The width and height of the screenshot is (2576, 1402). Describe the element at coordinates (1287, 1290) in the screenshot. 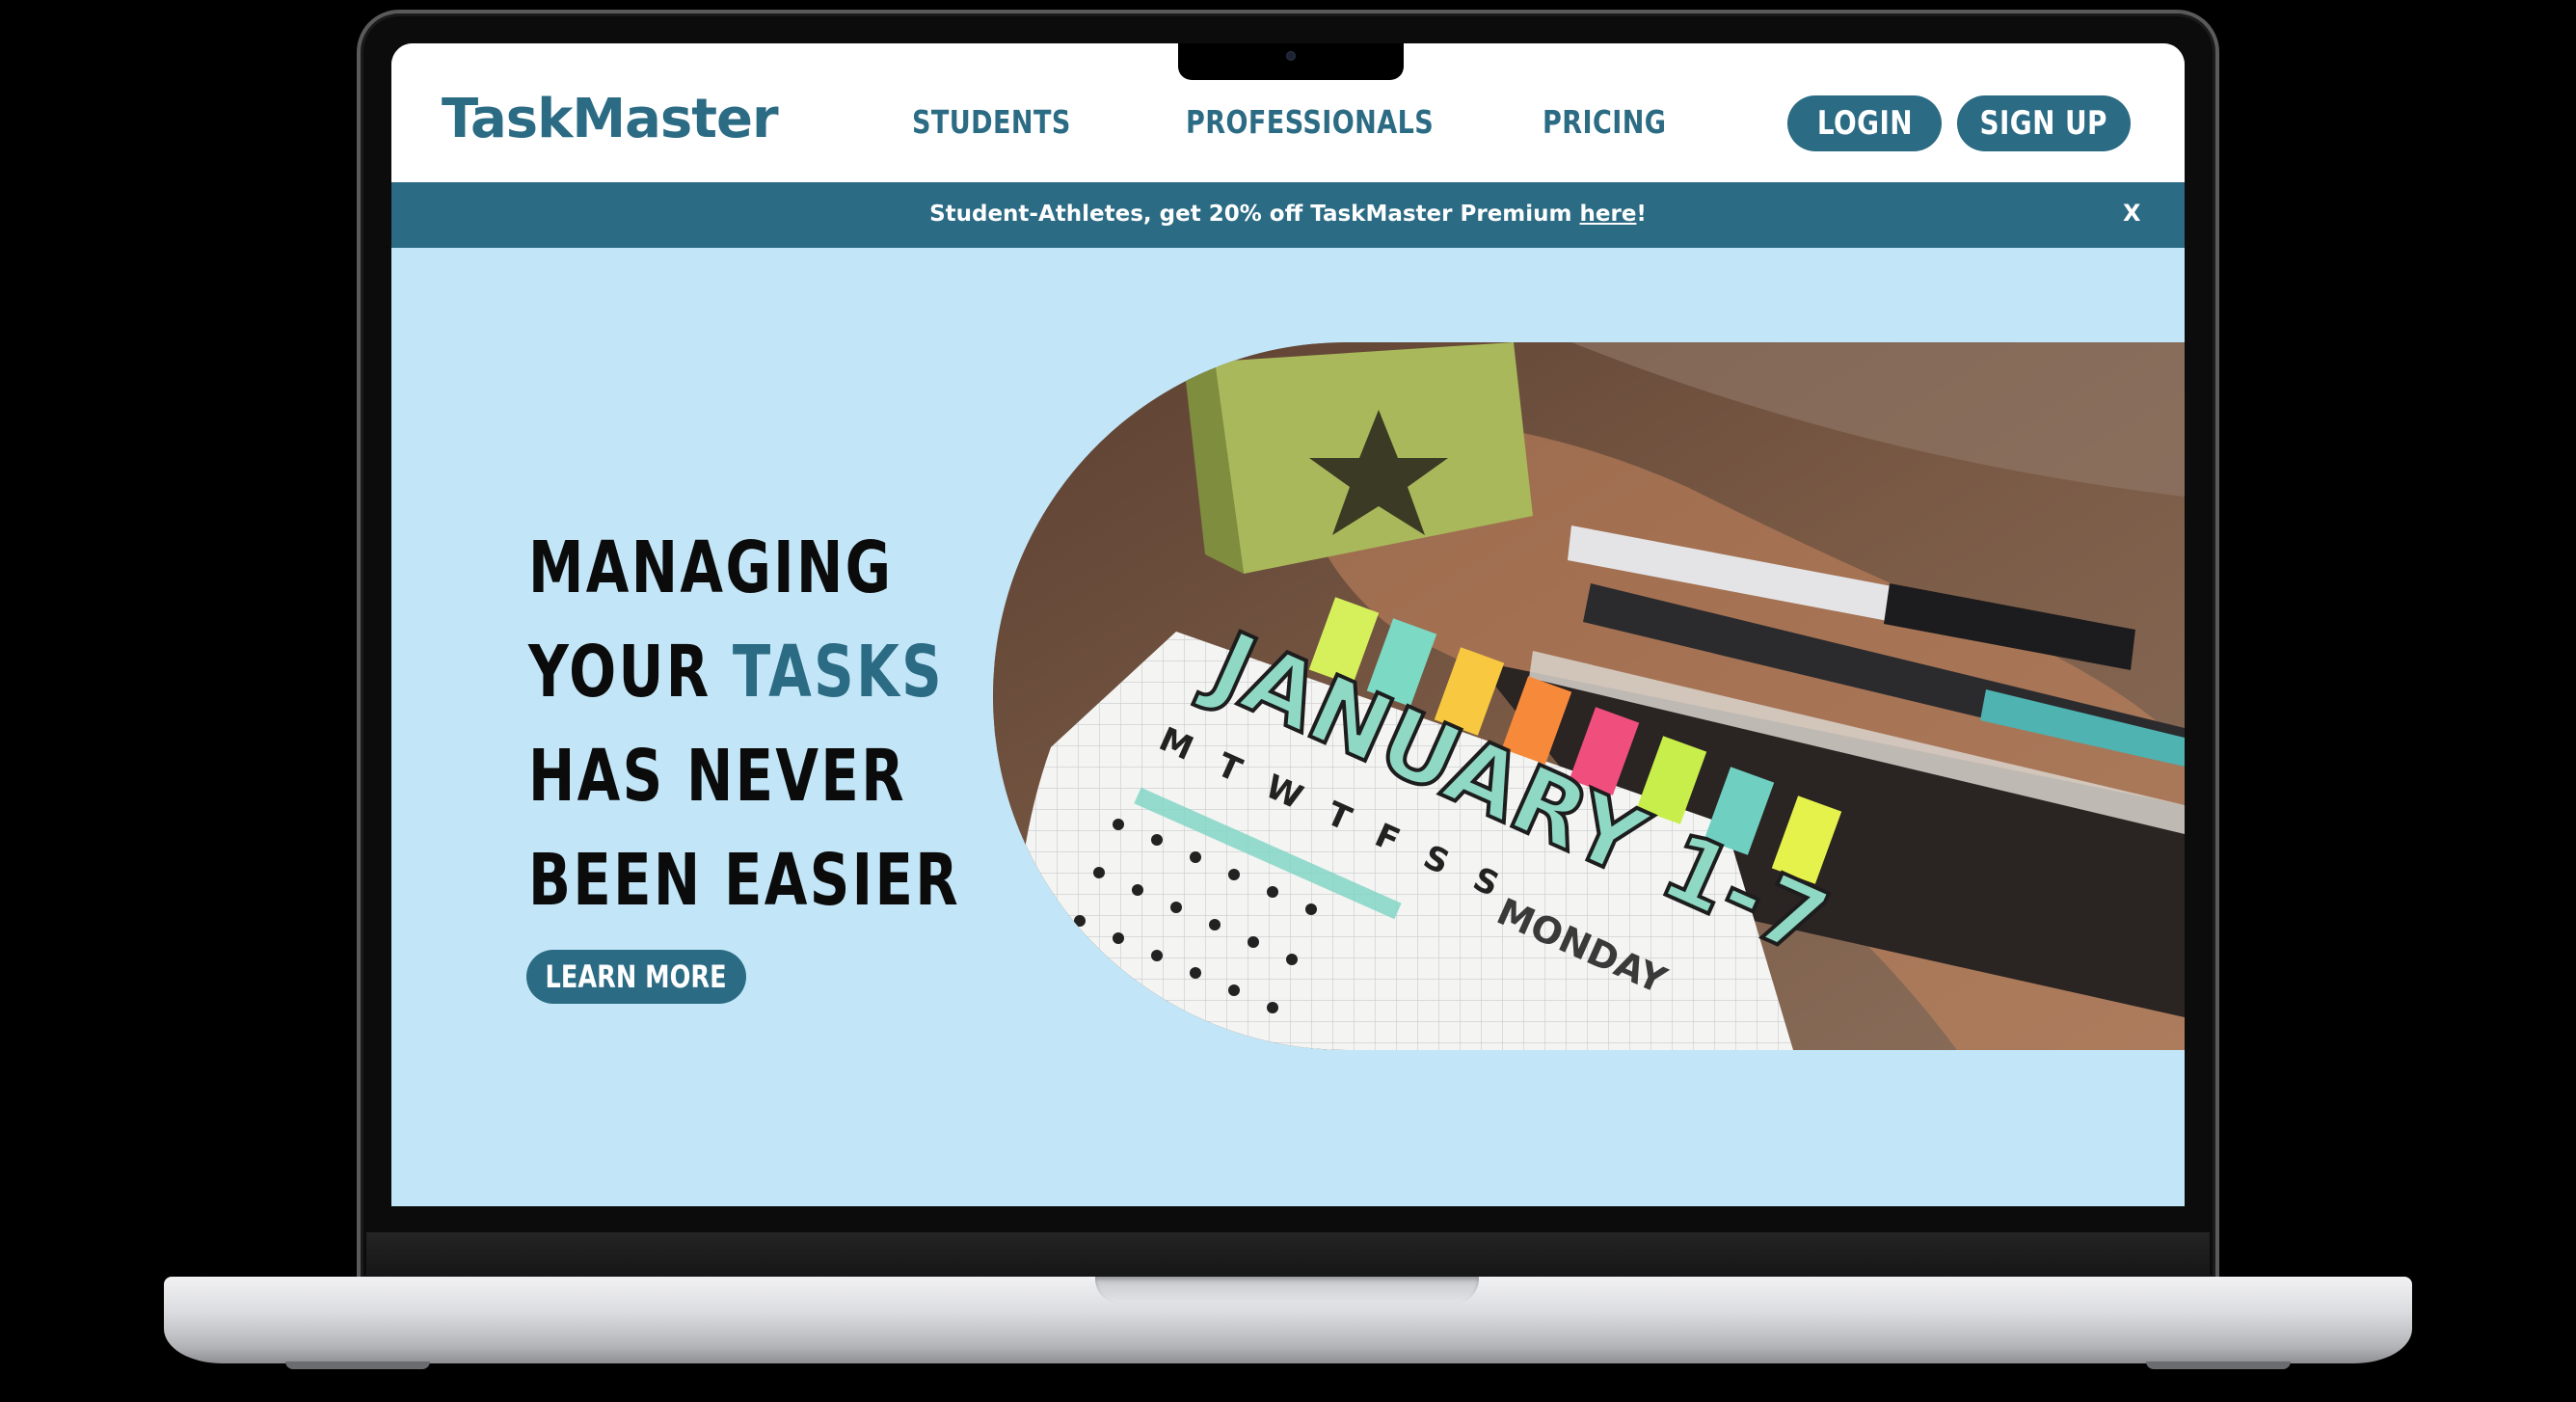

I see `laptop-base-notch` at that location.